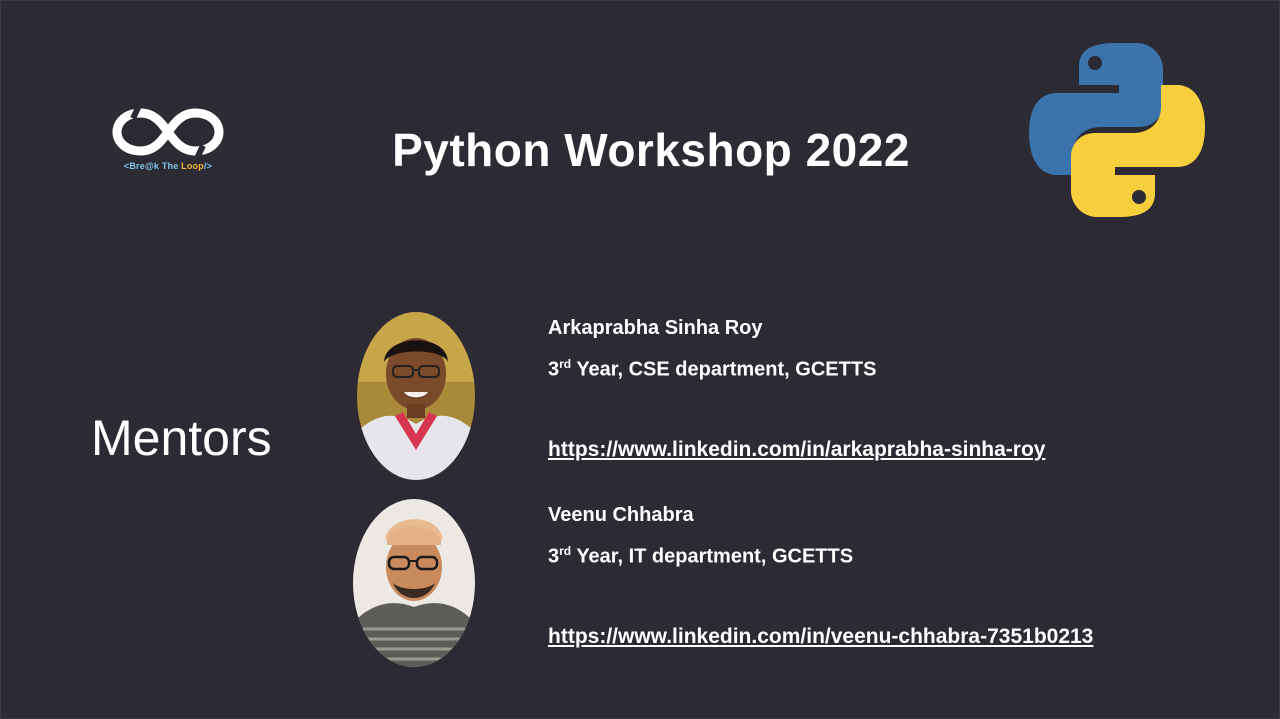 This screenshot has height=719, width=1280. I want to click on logo-caption-prefix: <Bre@k The, so click(152, 166).